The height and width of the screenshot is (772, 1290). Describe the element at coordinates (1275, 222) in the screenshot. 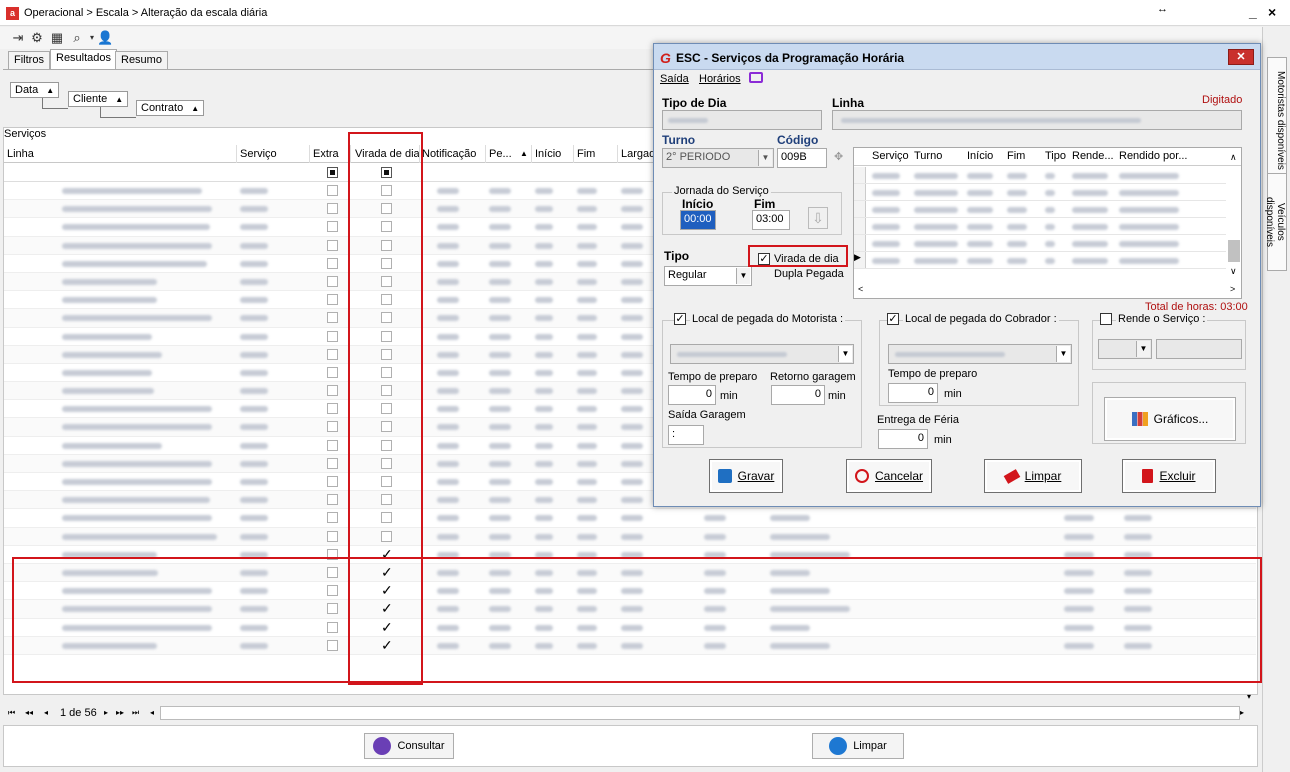

I see `tab-veiculos-disponiveis: Veículos disponíveis` at that location.